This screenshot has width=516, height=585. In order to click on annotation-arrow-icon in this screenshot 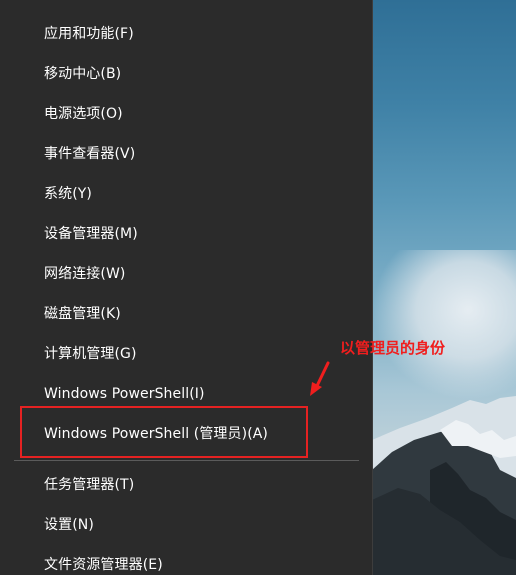, I will do `click(320, 378)`.